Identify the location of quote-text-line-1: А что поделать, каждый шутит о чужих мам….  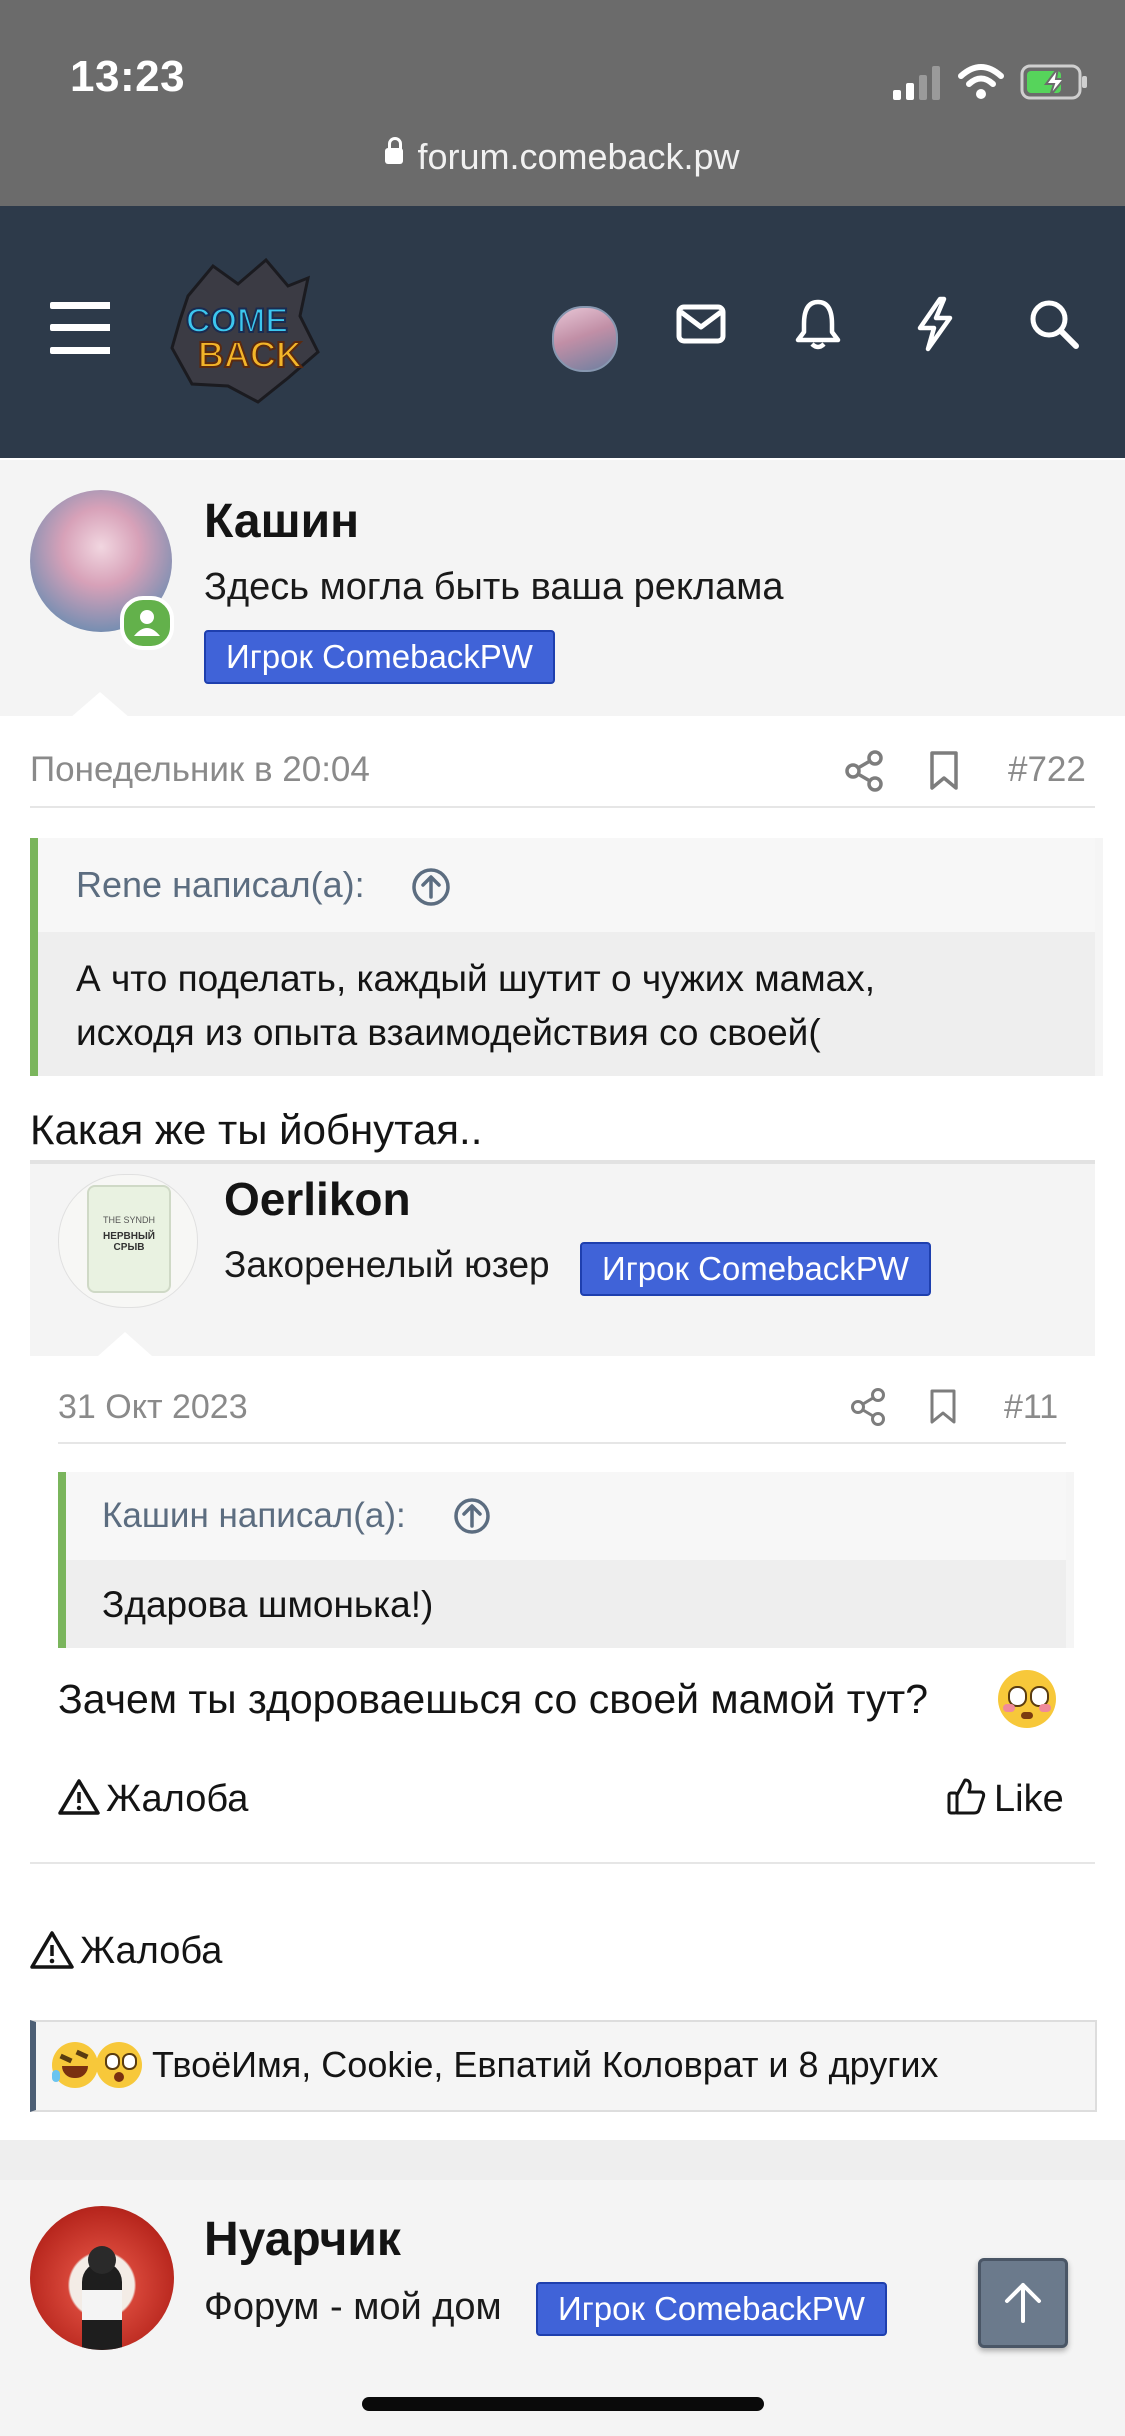
(476, 978).